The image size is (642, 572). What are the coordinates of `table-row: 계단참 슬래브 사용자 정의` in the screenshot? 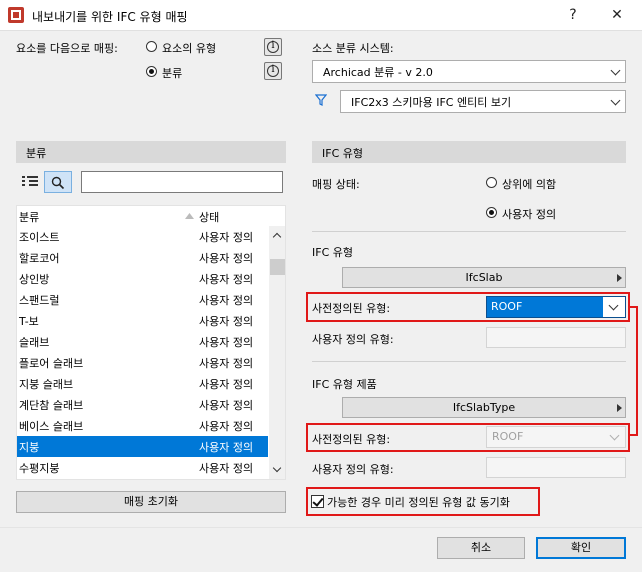 It's located at (142, 404).